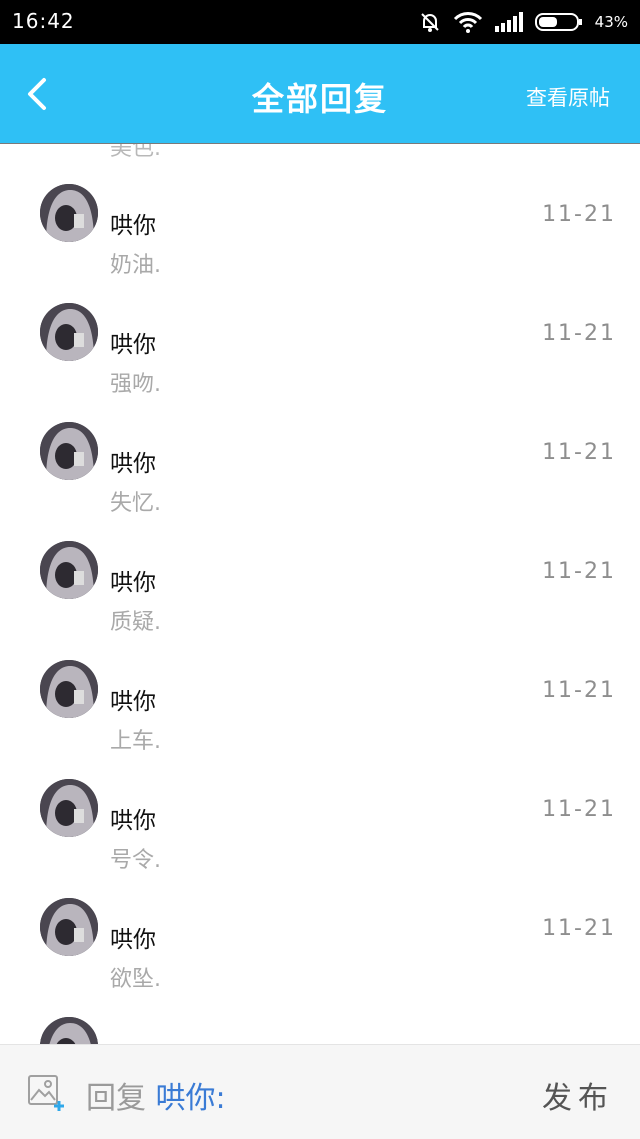 This screenshot has height=1139, width=640. What do you see at coordinates (320, 925) in the screenshot?
I see `reply-item: 哄你 欲坠. 11-21` at bounding box center [320, 925].